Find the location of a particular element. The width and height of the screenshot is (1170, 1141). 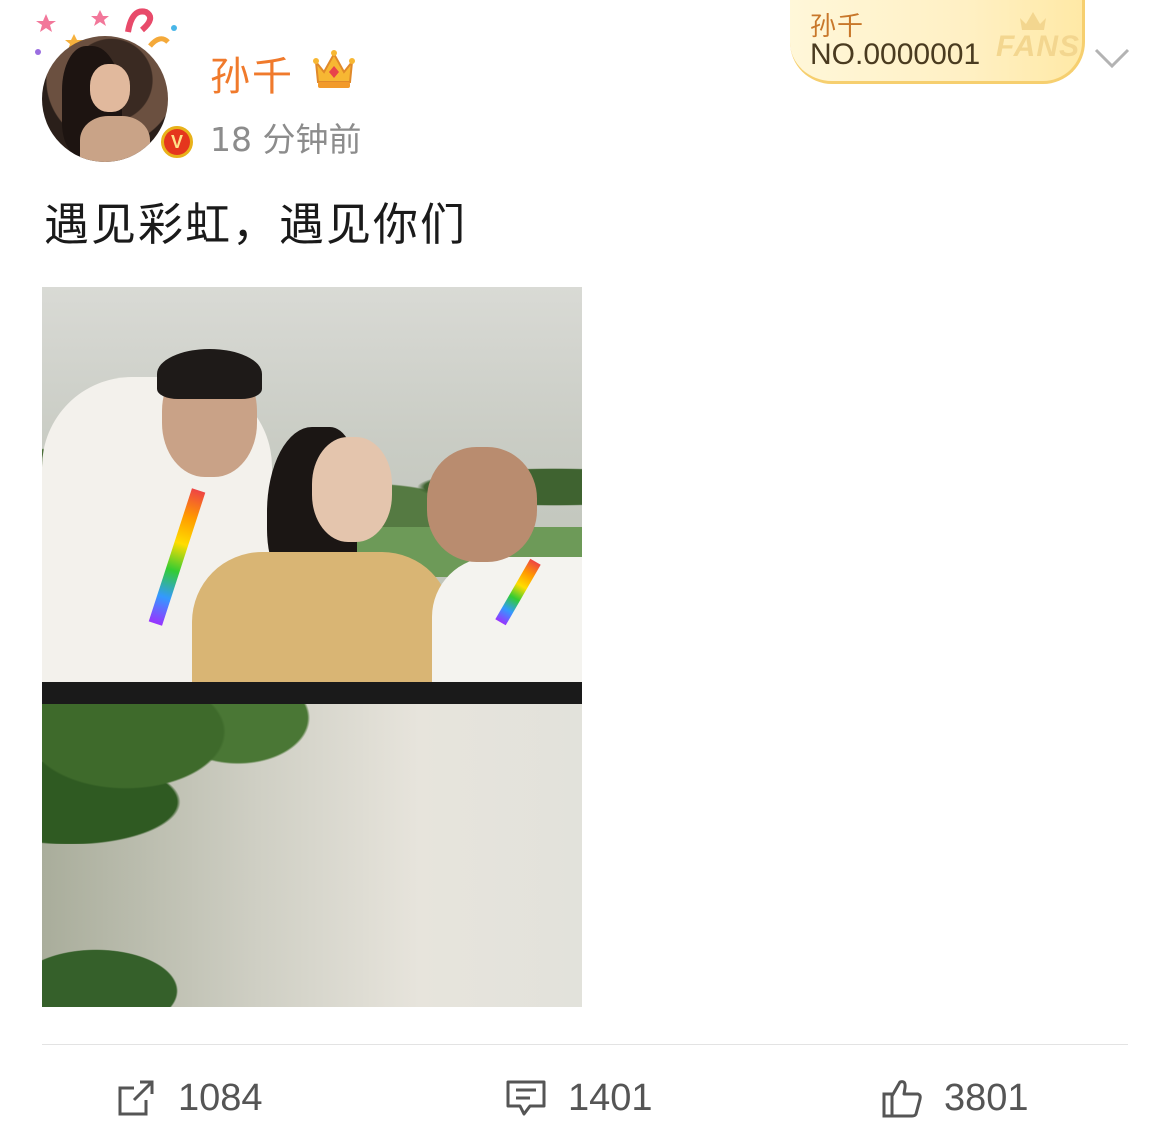

fans-badge-label: FANS is located at coordinates (1038, 46).